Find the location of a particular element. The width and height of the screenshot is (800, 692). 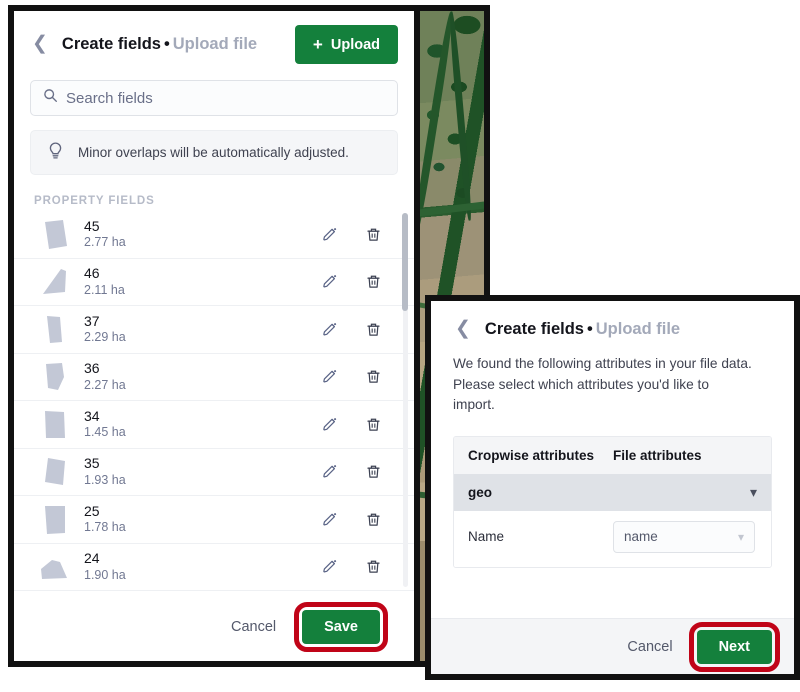

table-row: 46 2.11 ha is located at coordinates (214, 282).